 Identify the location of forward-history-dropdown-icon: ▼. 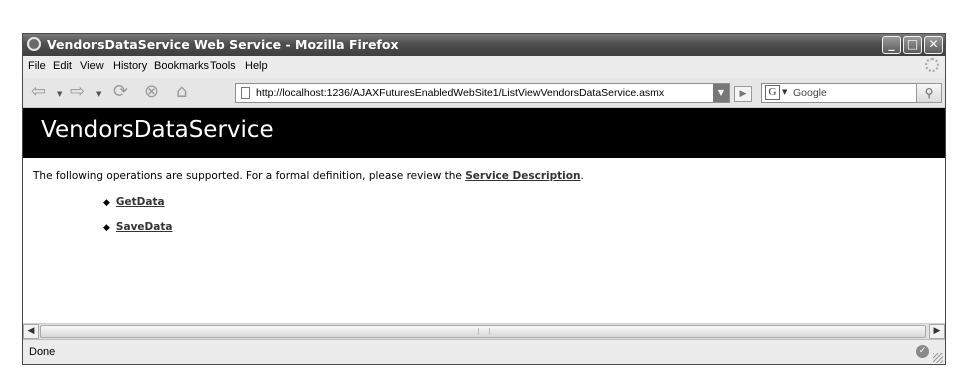
(98, 94).